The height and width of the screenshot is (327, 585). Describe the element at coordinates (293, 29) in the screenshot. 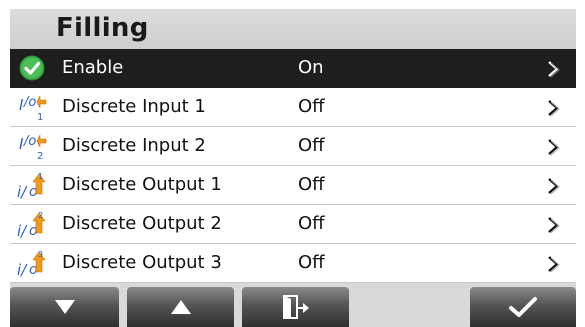

I see `title-bar: Filling` at that location.